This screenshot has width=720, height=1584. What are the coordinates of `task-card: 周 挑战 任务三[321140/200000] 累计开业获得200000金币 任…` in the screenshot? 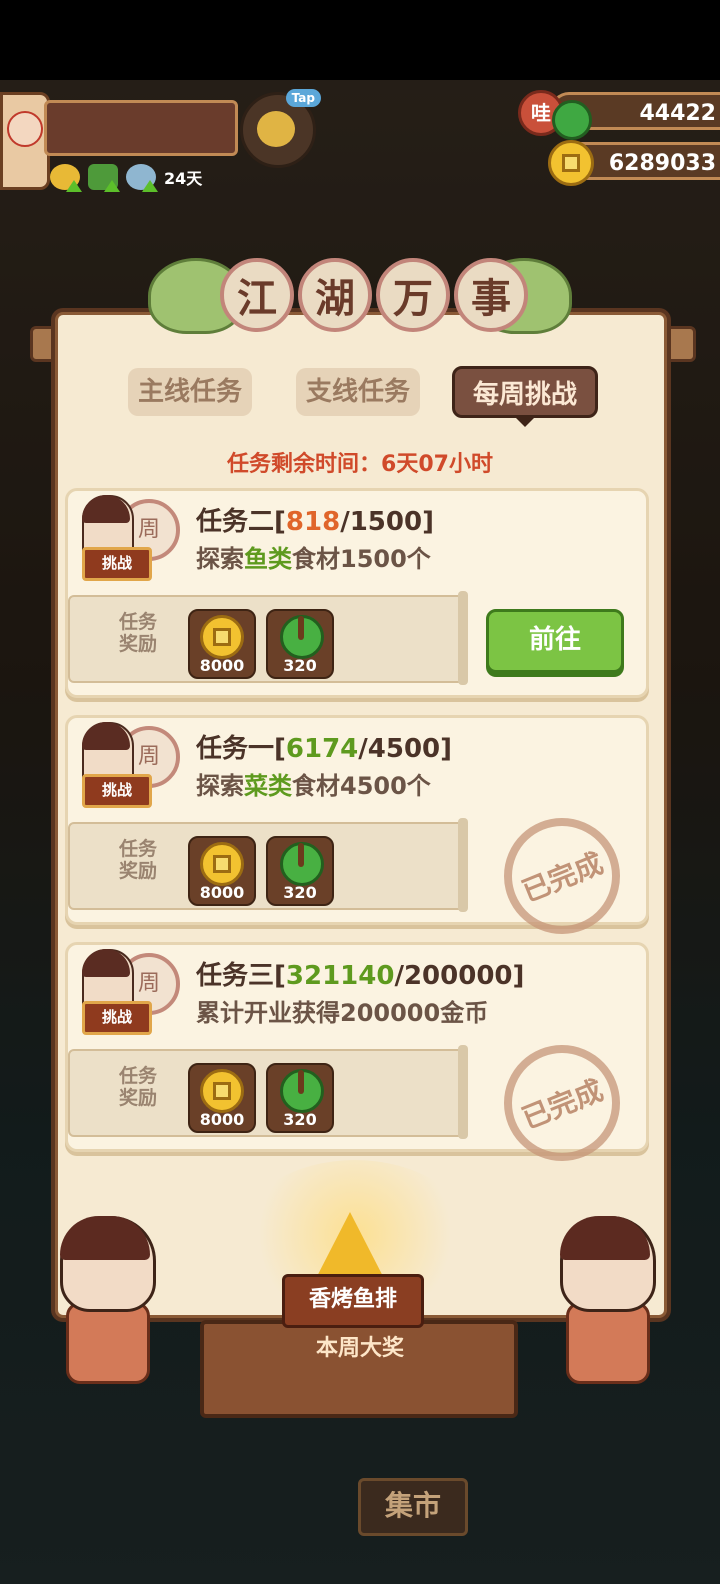 It's located at (357, 1060).